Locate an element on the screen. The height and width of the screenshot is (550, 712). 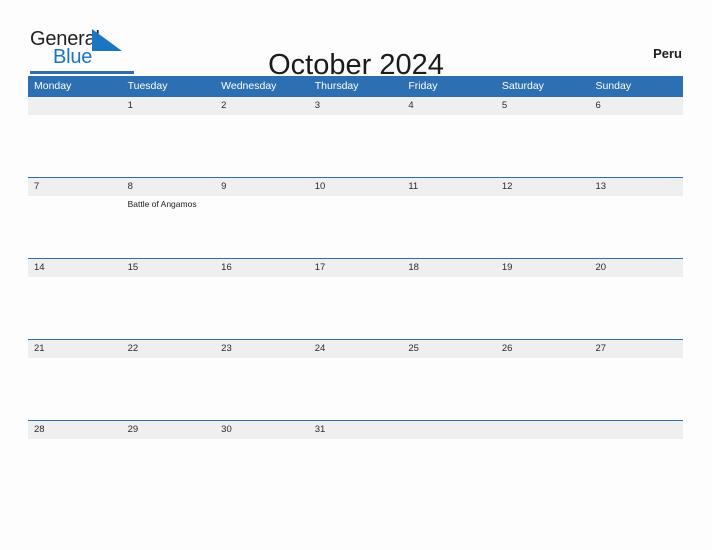
week-date-band: 7 8 9 10 11 12 13 is located at coordinates (355, 186).